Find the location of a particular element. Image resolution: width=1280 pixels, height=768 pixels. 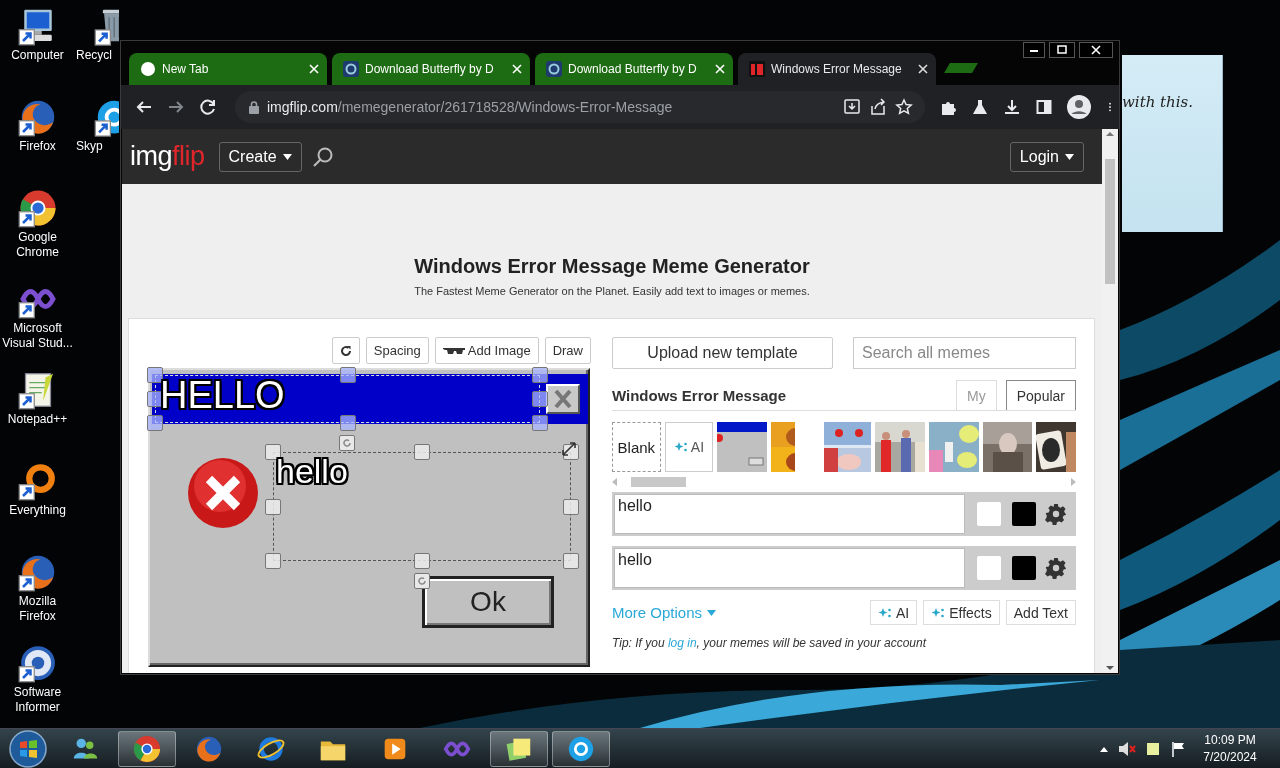

note-icon is located at coordinates (1153, 749).